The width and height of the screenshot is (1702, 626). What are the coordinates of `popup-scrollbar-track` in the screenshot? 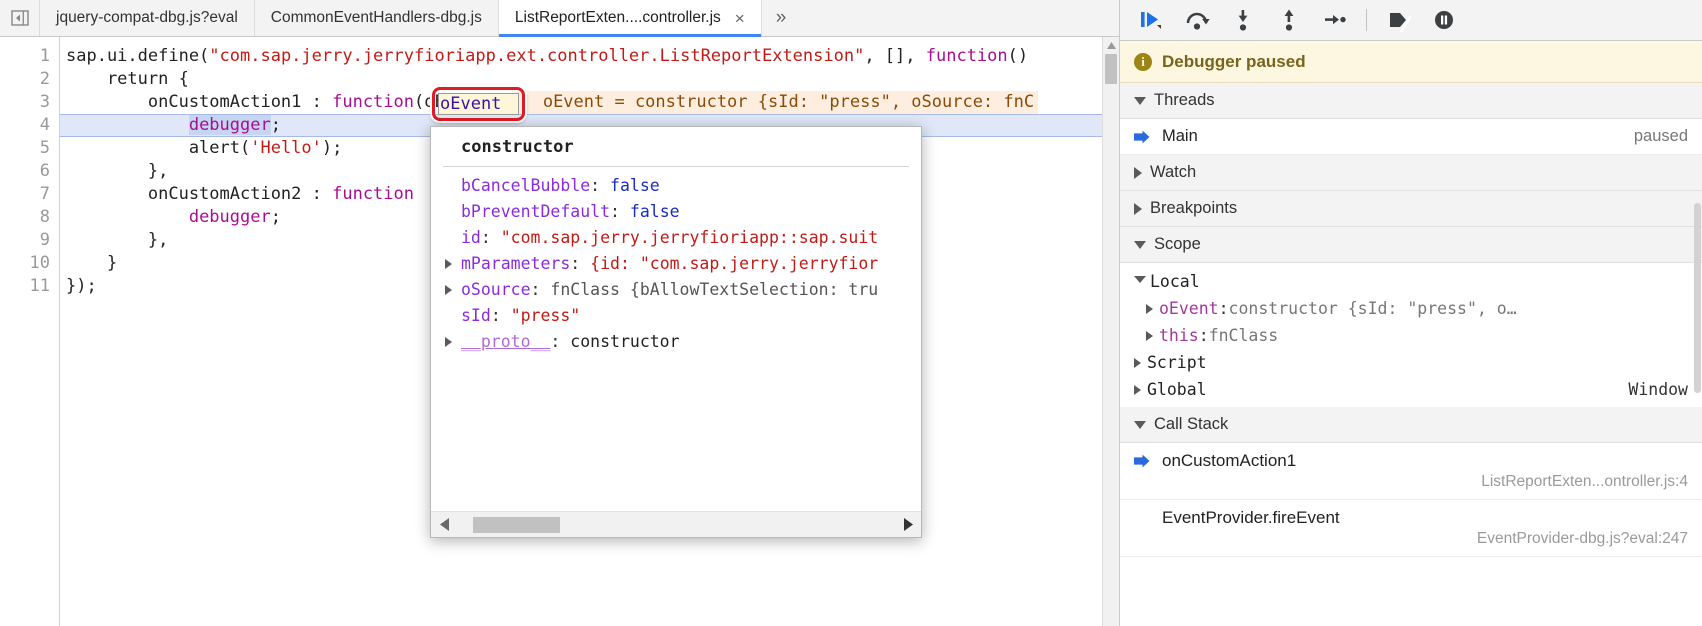 It's located at (676, 525).